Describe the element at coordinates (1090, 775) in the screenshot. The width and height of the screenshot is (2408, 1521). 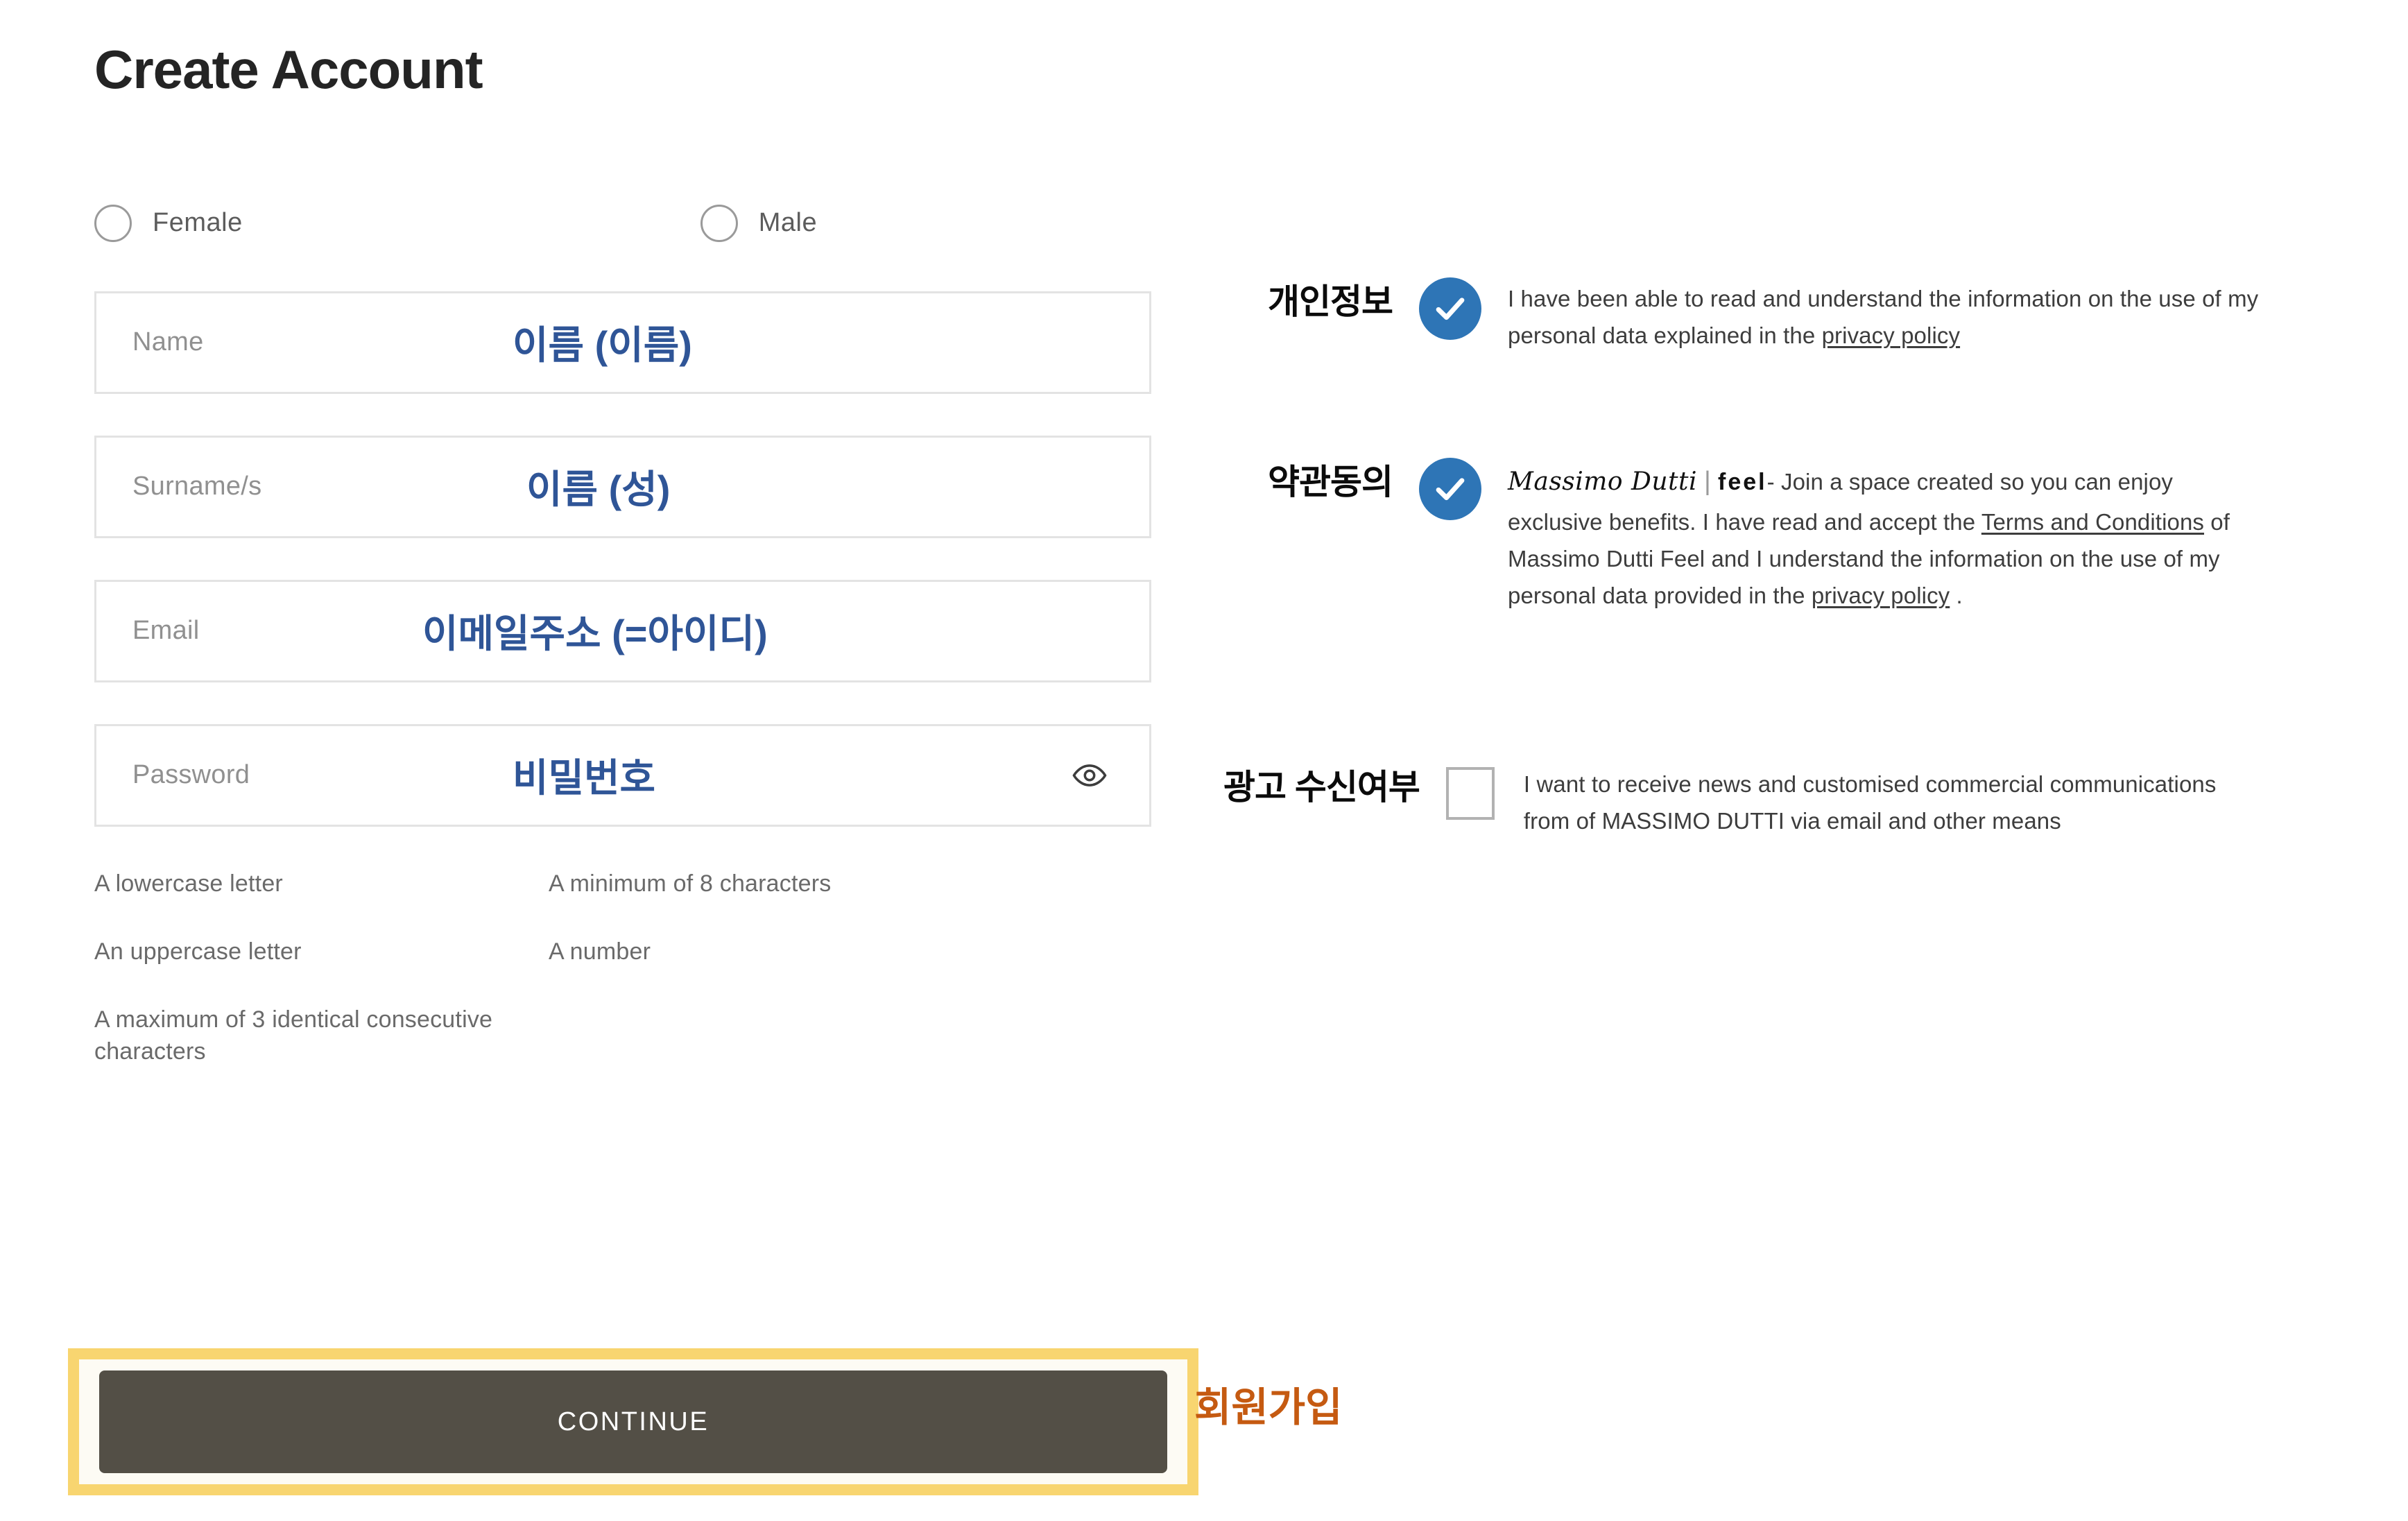
I see `eye-icon` at that location.